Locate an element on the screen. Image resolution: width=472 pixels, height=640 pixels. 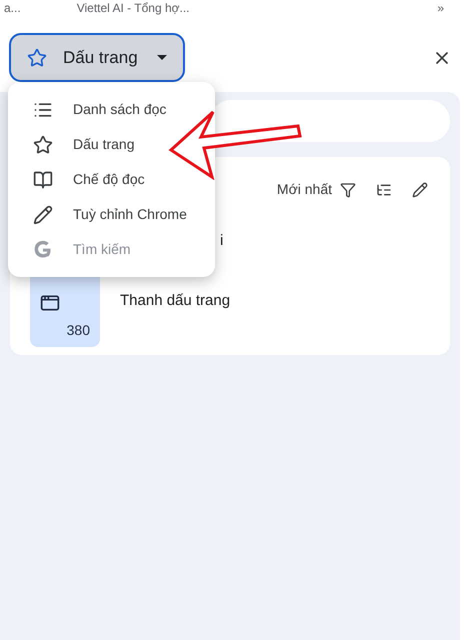
window-icon is located at coordinates (50, 302).